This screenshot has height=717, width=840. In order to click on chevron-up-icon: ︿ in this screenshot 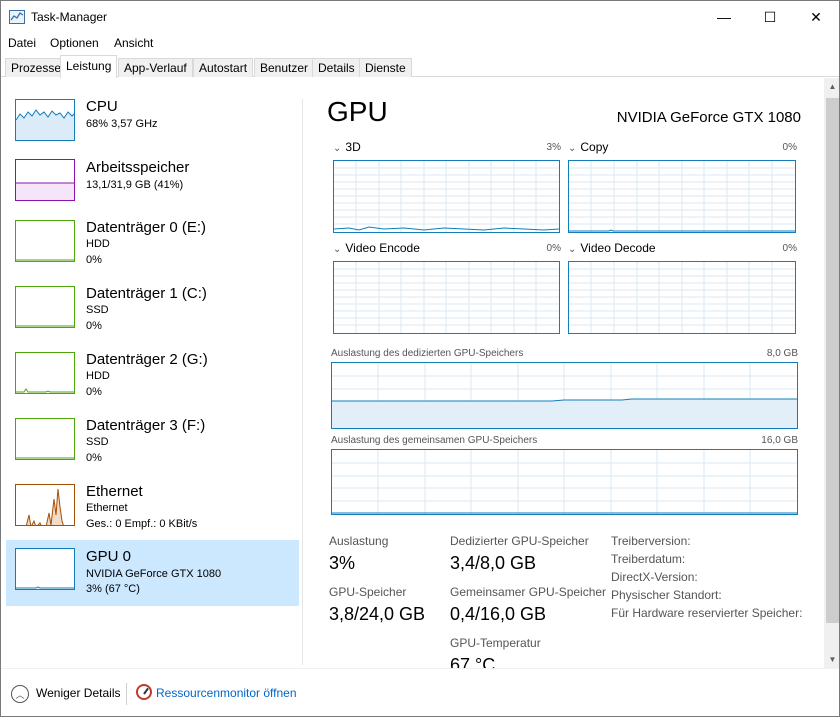, I will do `click(20, 694)`.